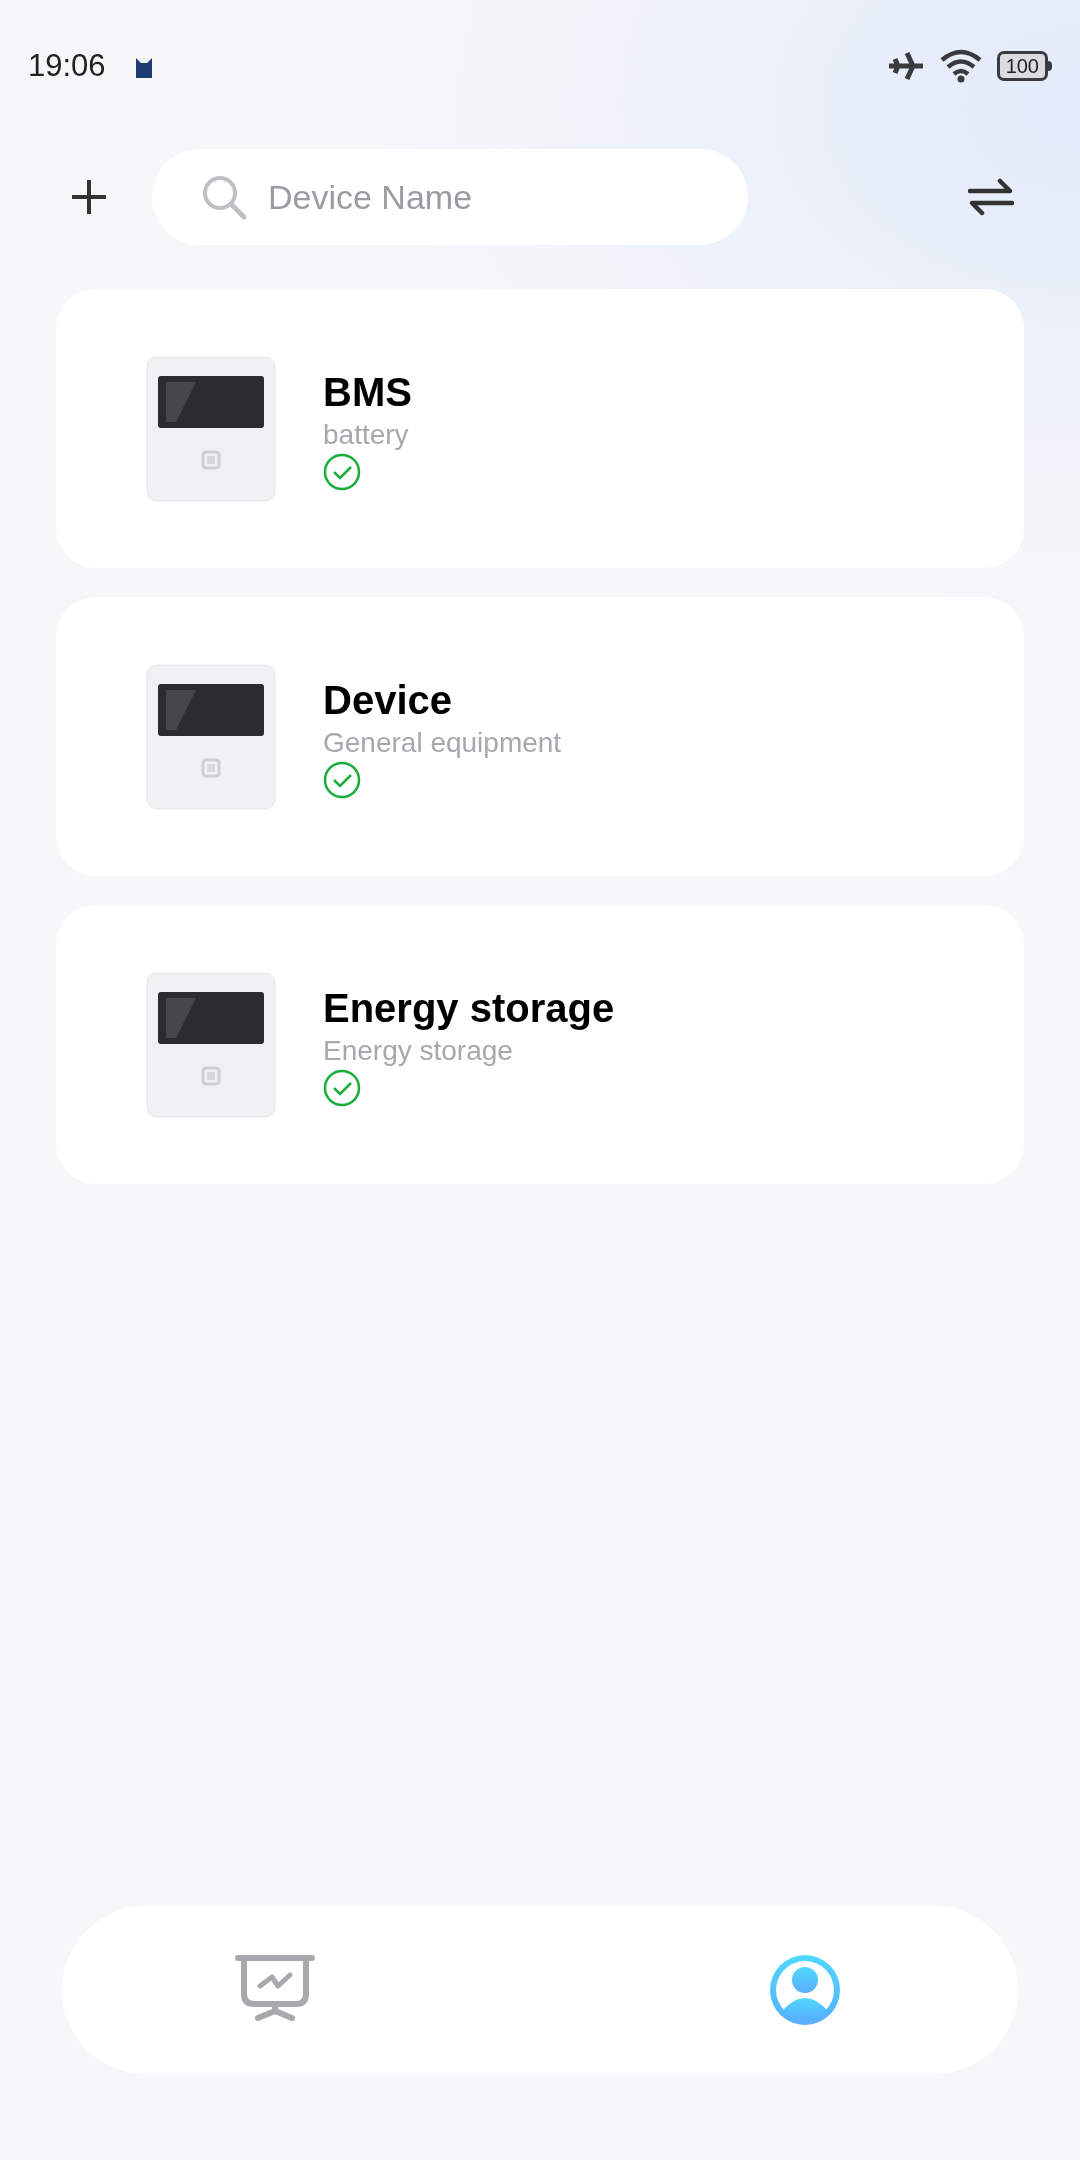 The height and width of the screenshot is (2160, 1080). What do you see at coordinates (991, 197) in the screenshot?
I see `swap-arrows-icon` at bounding box center [991, 197].